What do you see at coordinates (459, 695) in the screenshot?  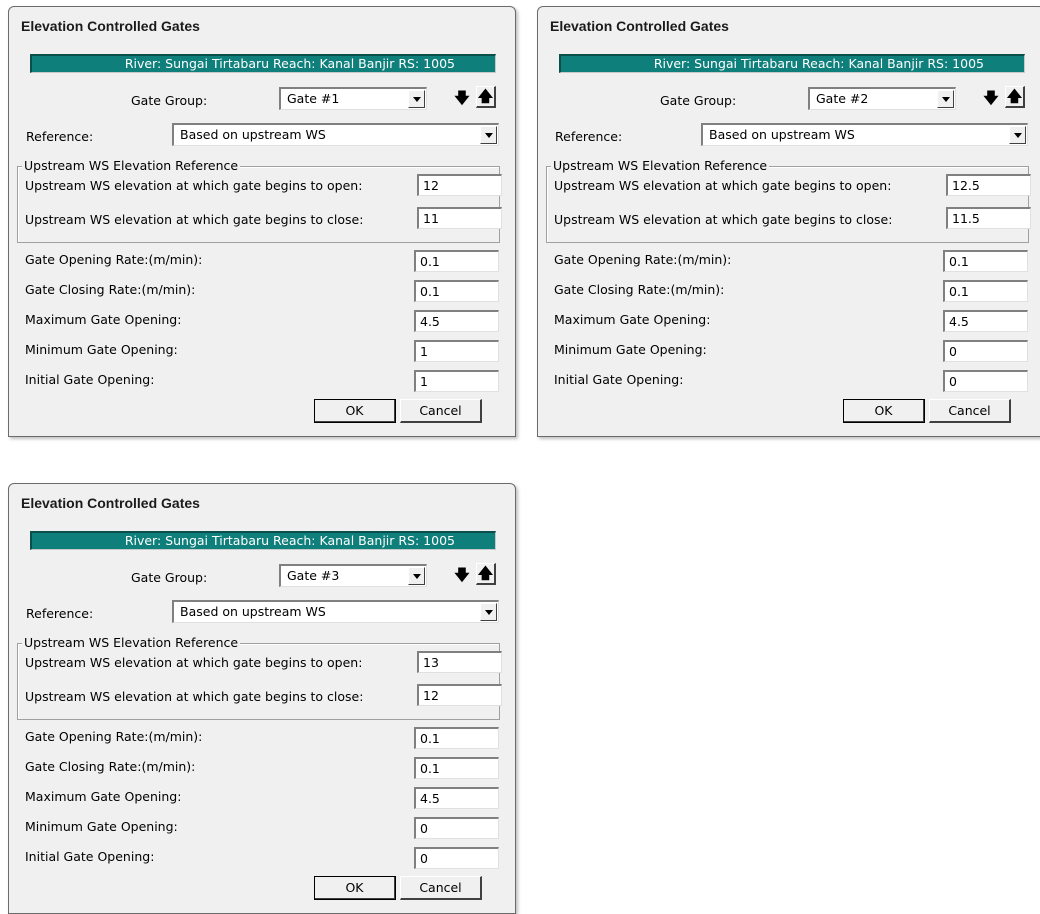 I see `close-elevation-input: 12` at bounding box center [459, 695].